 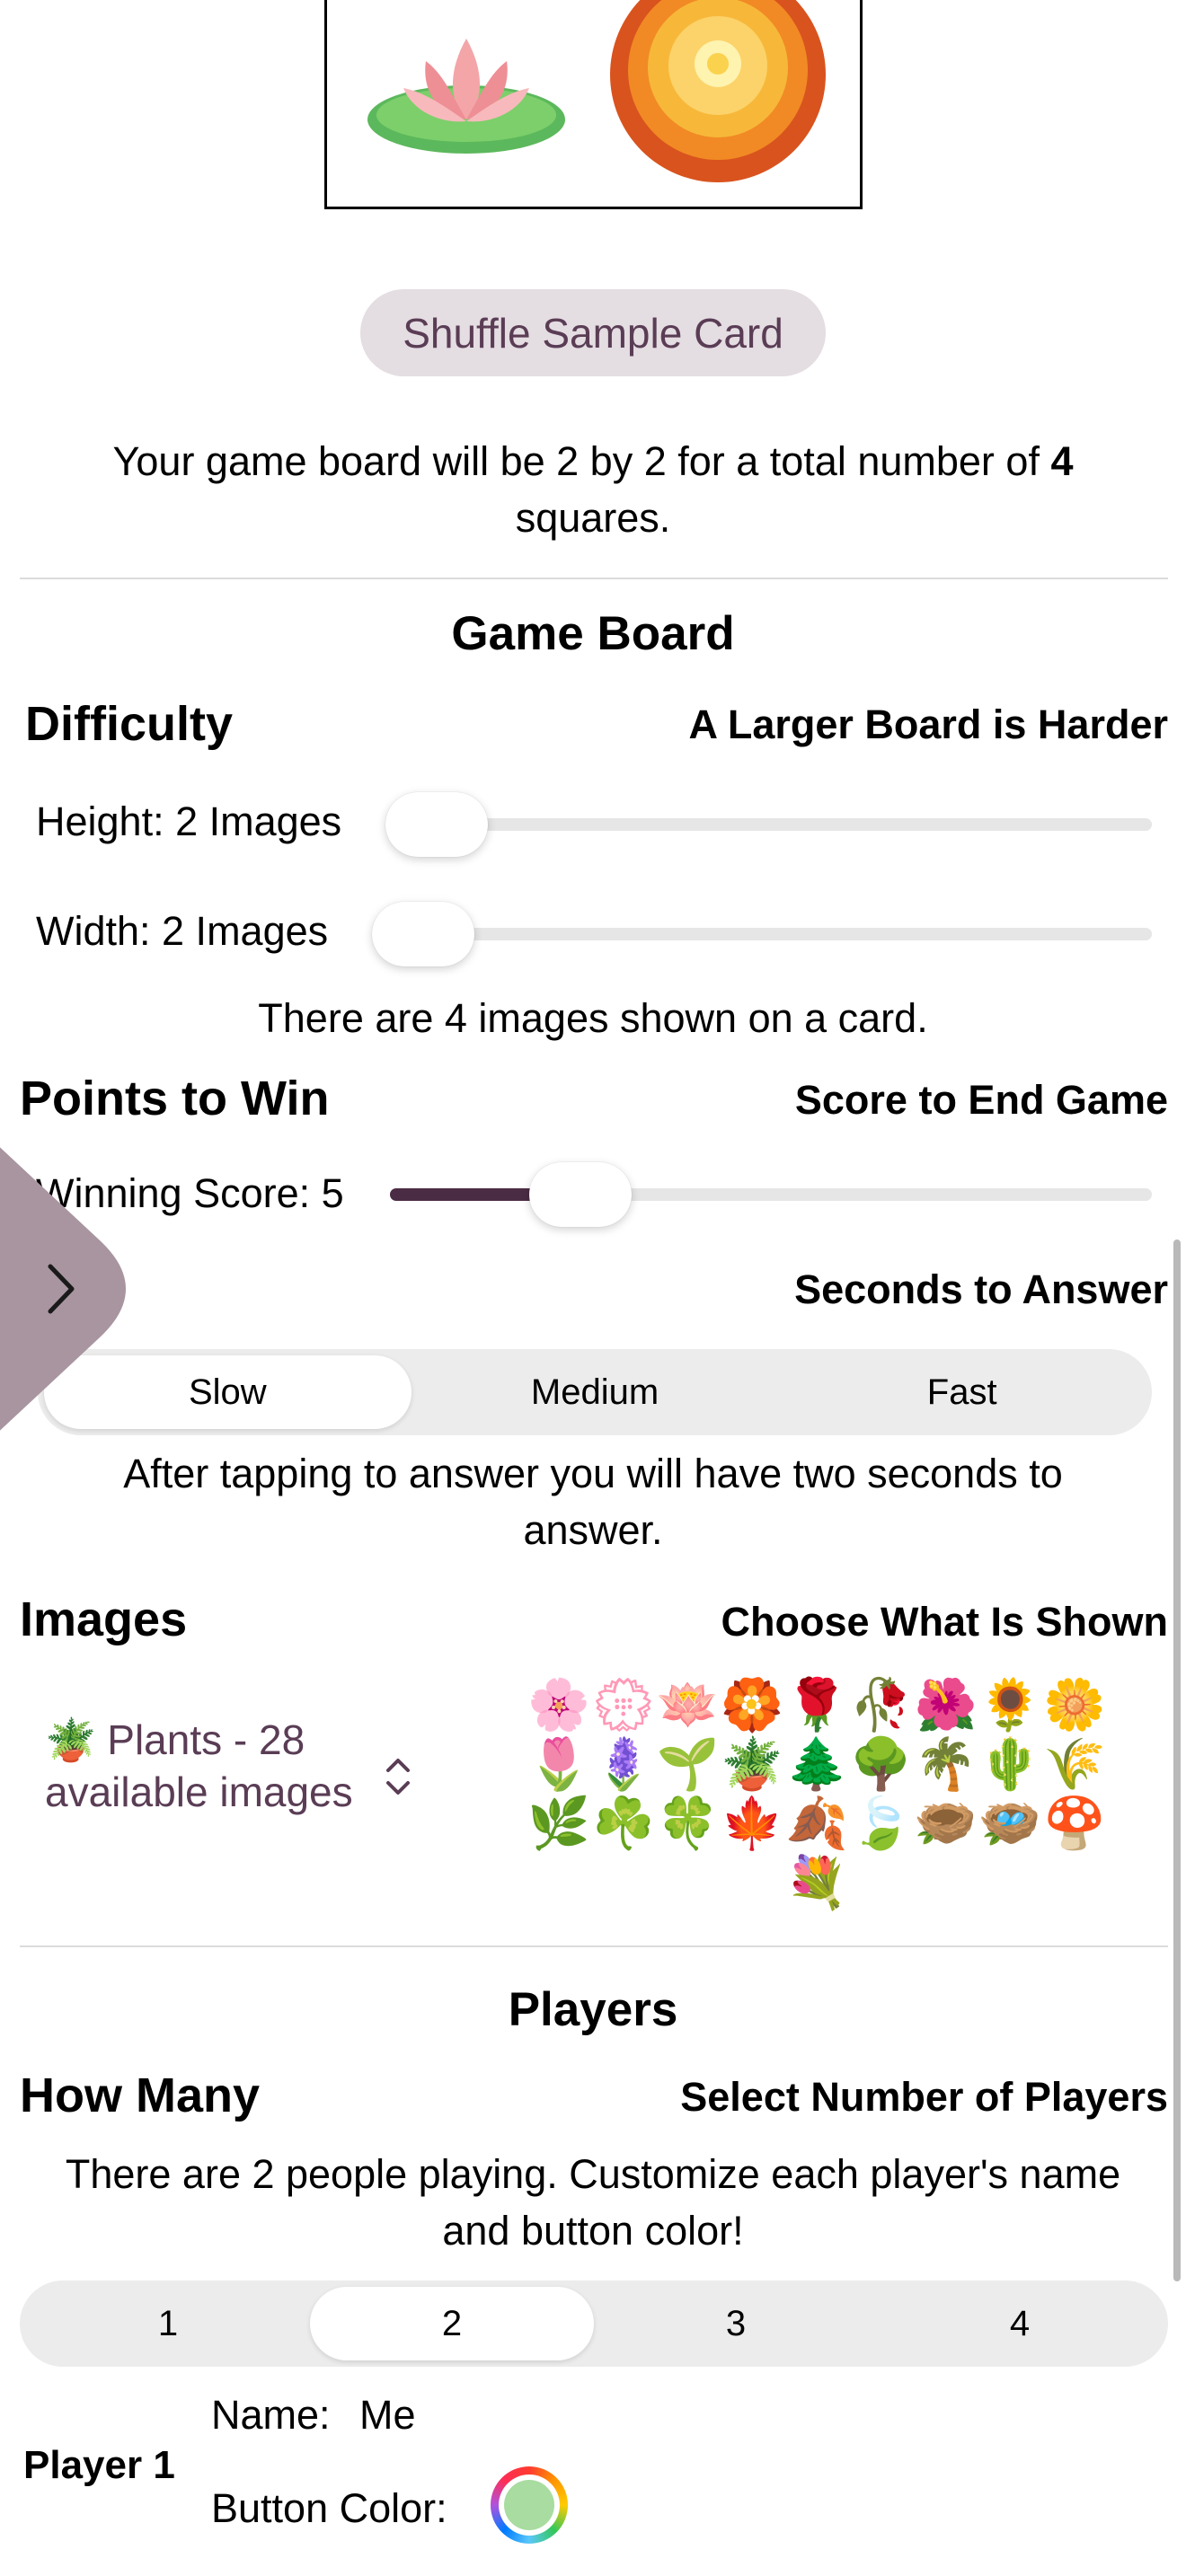 I want to click on width-slider-label: Width: 2 Images, so click(x=182, y=931).